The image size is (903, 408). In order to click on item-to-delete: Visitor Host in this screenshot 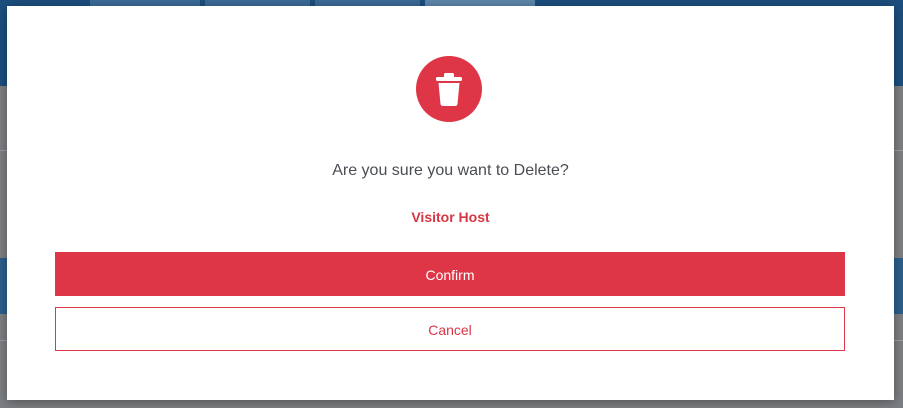, I will do `click(450, 217)`.